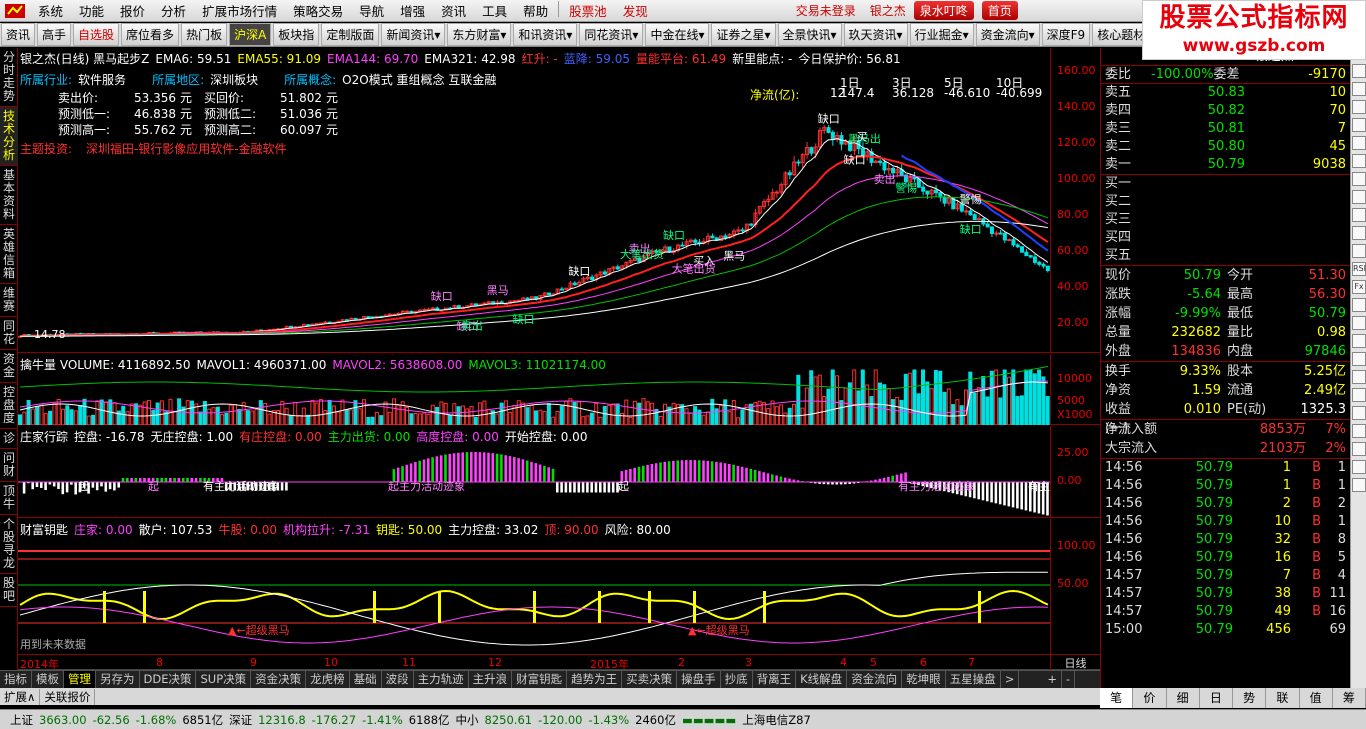 Image resolution: width=1366 pixels, height=729 pixels. What do you see at coordinates (826, 10) in the screenshot?
I see `login-status: 交易未登录` at bounding box center [826, 10].